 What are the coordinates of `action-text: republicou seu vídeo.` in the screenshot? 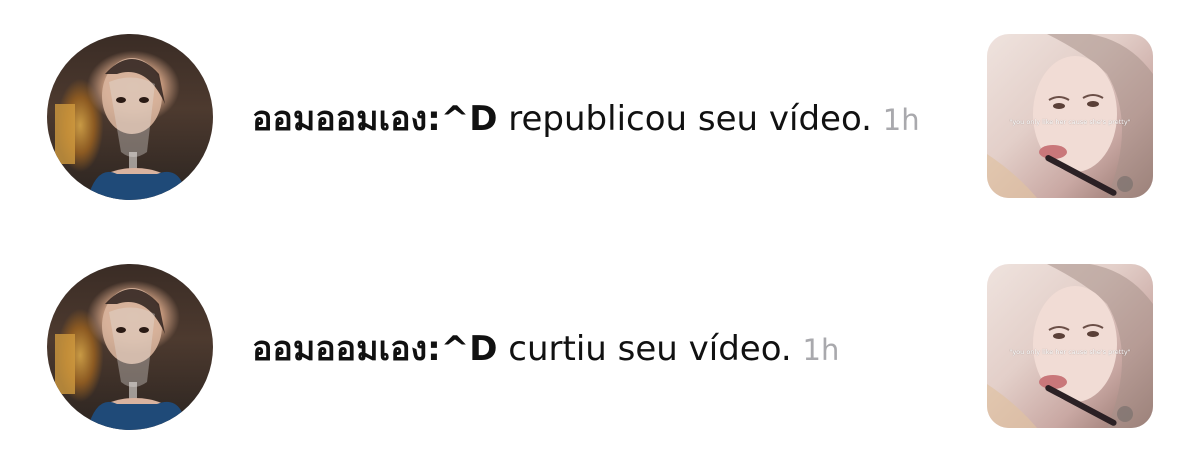 It's located at (690, 119).